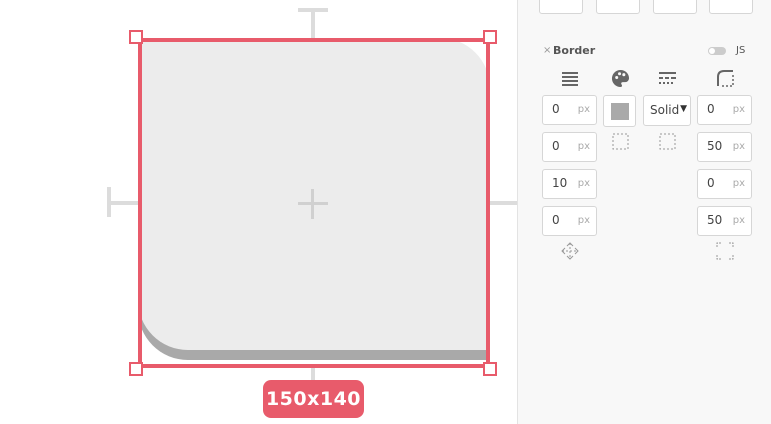  Describe the element at coordinates (724, 110) in the screenshot. I see `border-radius-top-left: 0 px` at that location.